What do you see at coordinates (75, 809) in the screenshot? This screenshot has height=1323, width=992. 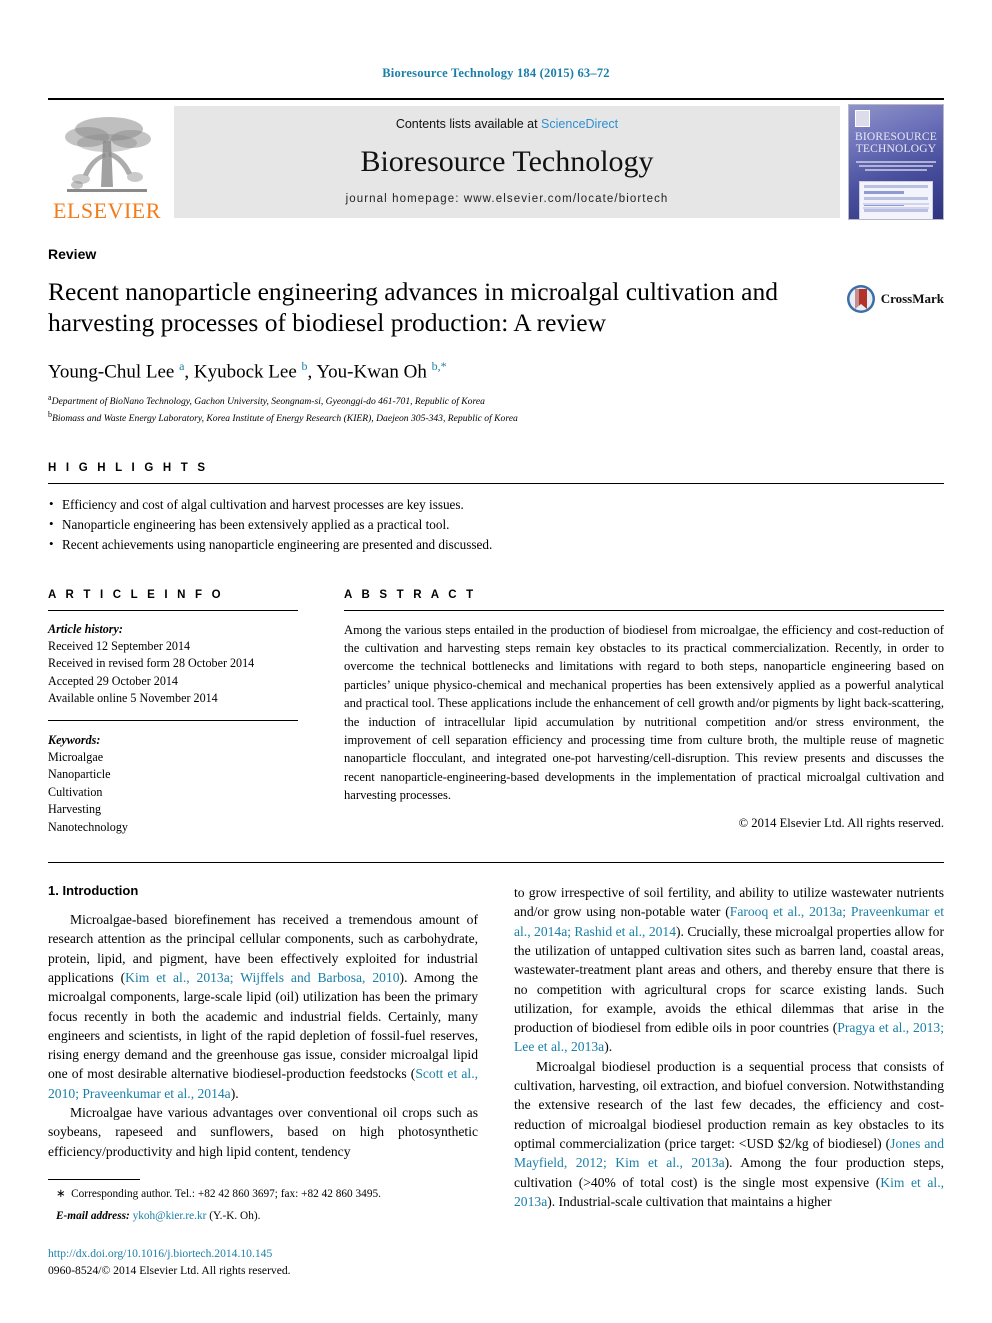 I see `keyword-item: Harvesting` at bounding box center [75, 809].